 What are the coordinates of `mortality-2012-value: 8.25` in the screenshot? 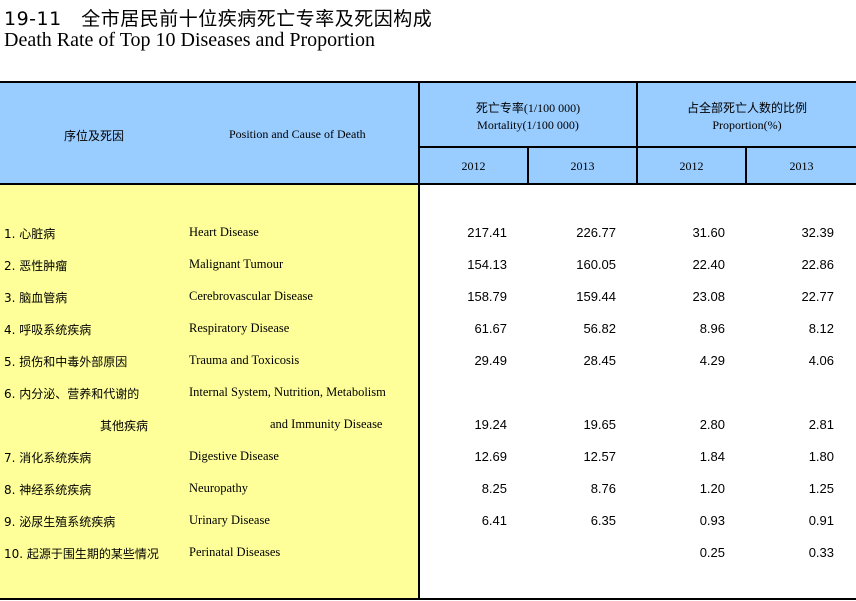 It's located at (494, 488).